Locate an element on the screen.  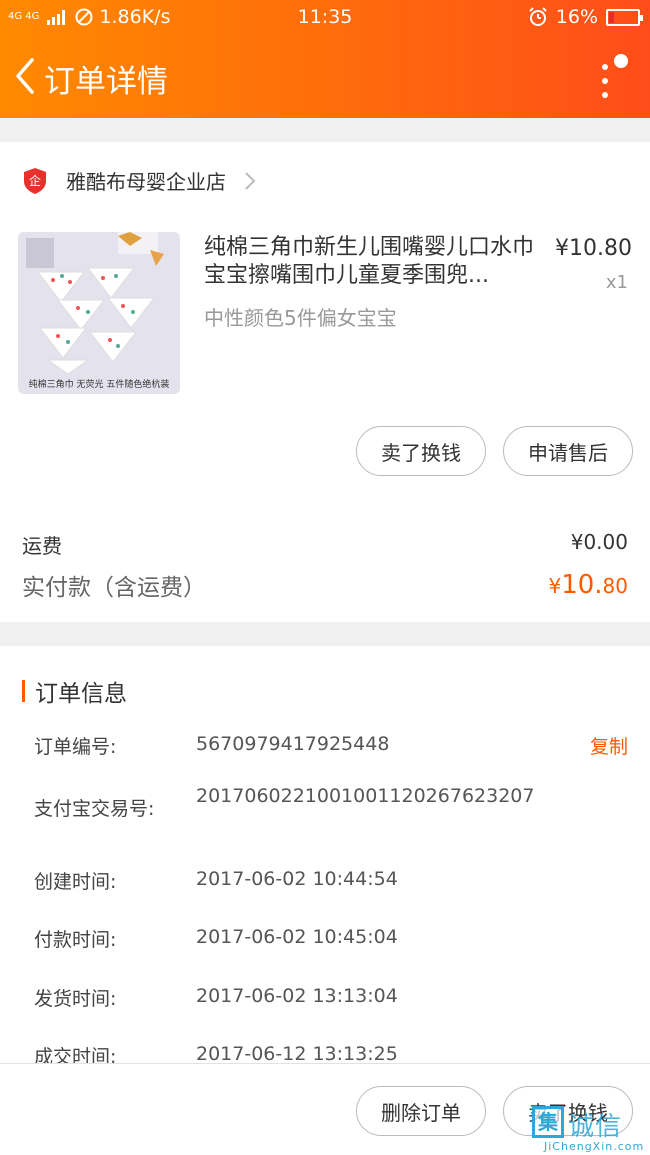
battery-icon is located at coordinates (624, 17).